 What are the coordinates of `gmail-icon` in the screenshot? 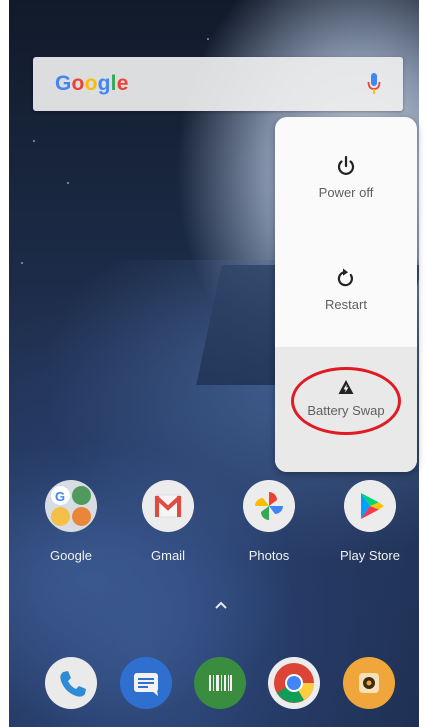 It's located at (168, 506).